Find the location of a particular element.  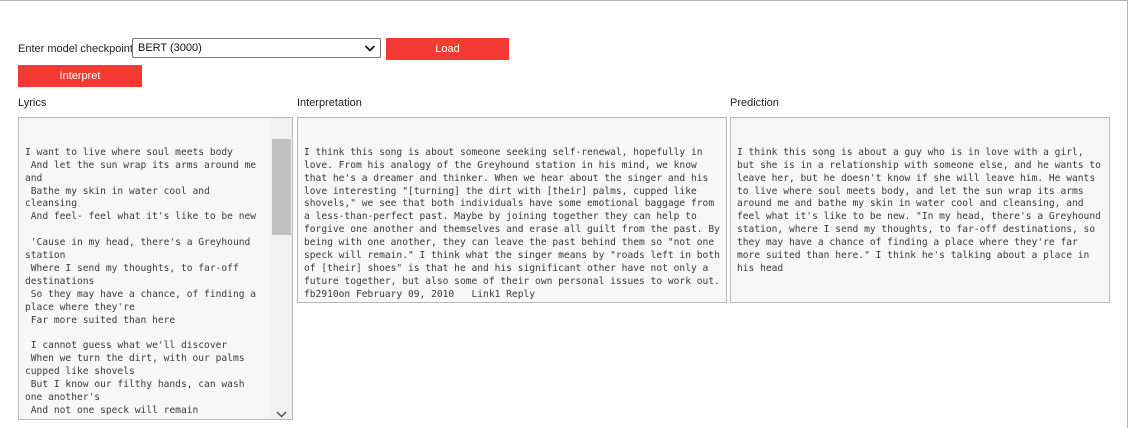

lyrics-scroll-thumb is located at coordinates (281, 187).